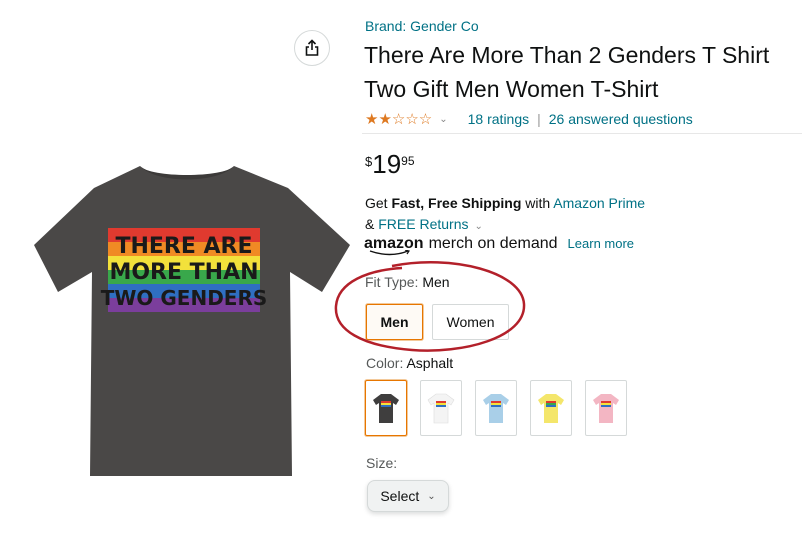 The image size is (812, 542). What do you see at coordinates (183, 246) in the screenshot?
I see `shirt-print-line-1: THERE ARE` at bounding box center [183, 246].